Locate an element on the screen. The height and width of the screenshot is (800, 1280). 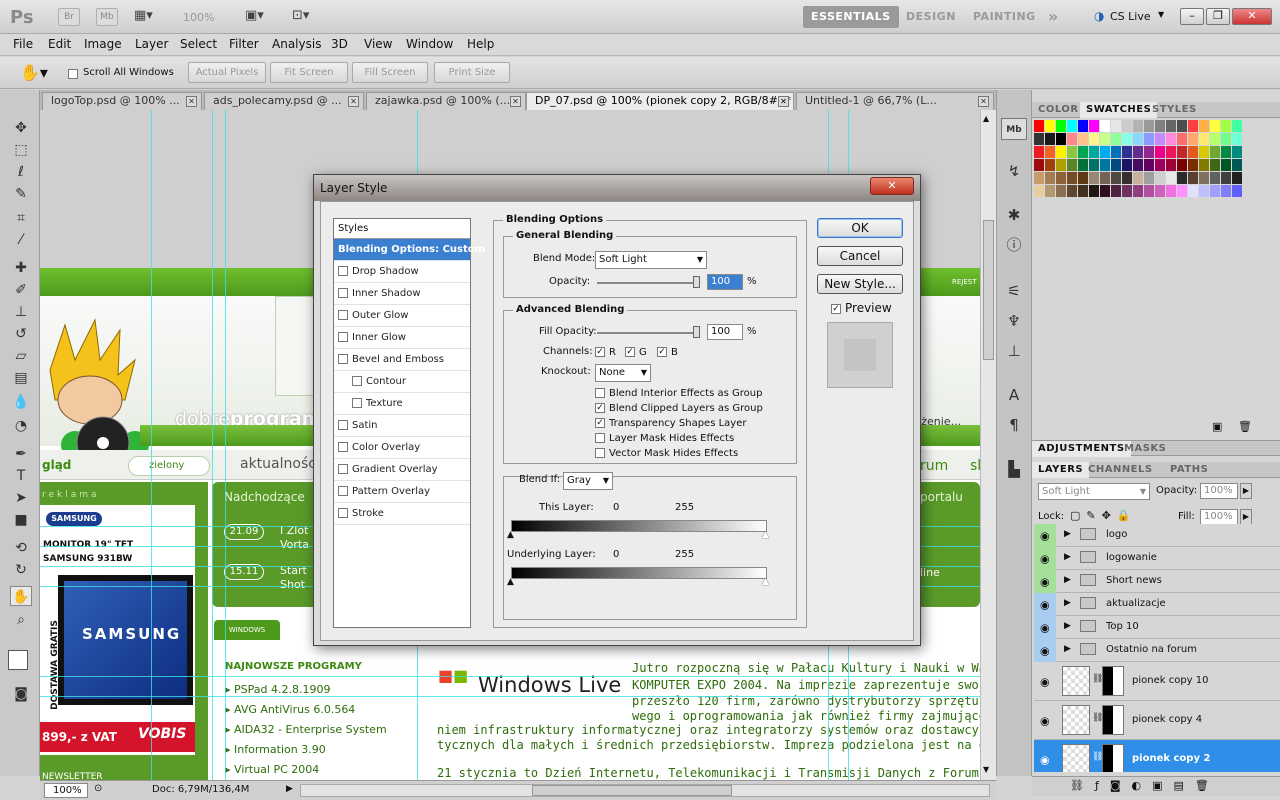
workspace-essentials: ESSENTIALS is located at coordinates (851, 17).